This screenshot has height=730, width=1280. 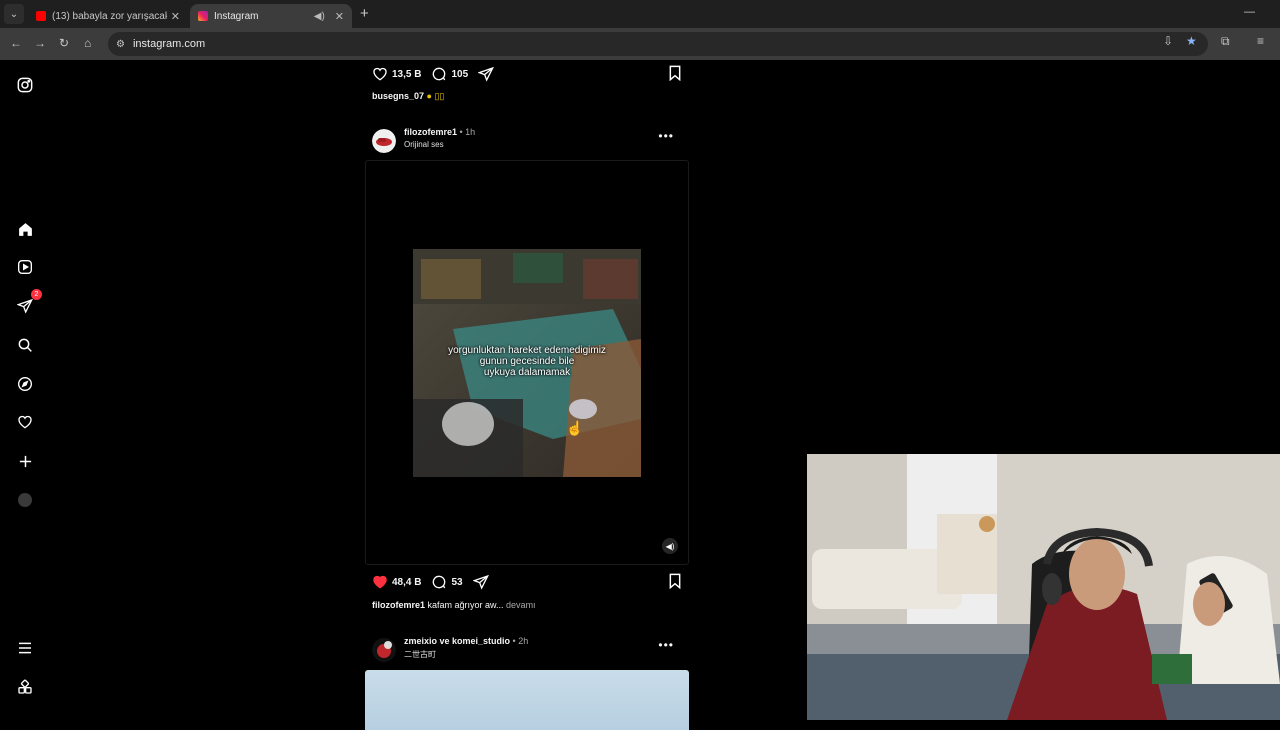 I want to click on comment-button: 53, so click(x=447, y=582).